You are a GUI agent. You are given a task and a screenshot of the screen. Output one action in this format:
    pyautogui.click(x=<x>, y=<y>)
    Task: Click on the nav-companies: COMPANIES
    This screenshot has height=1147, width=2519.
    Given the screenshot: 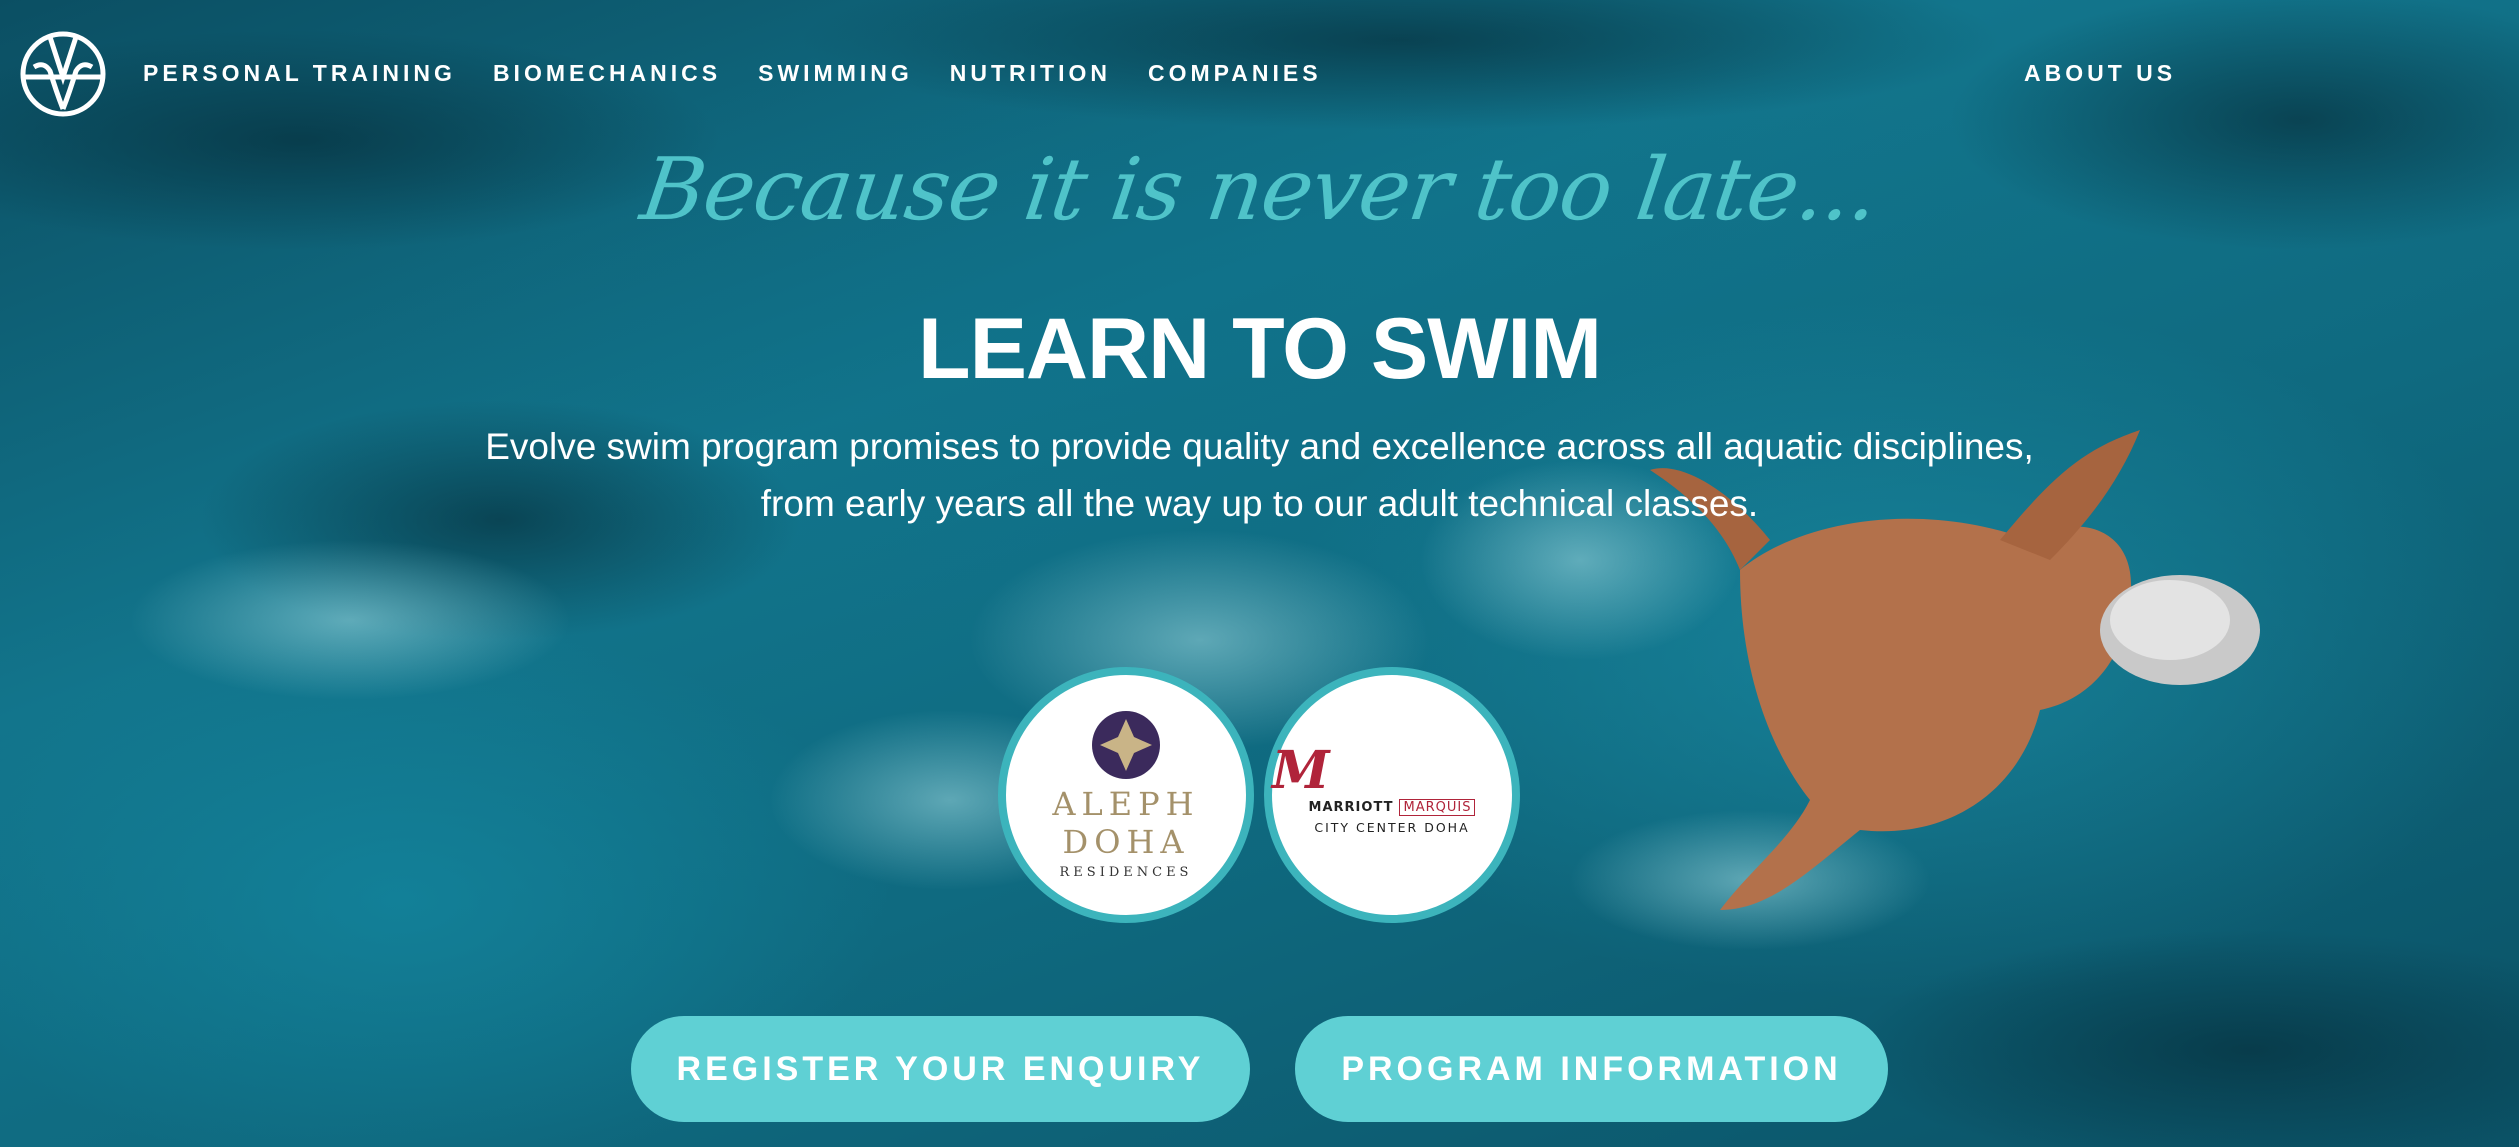 What is the action you would take?
    pyautogui.click(x=1235, y=73)
    